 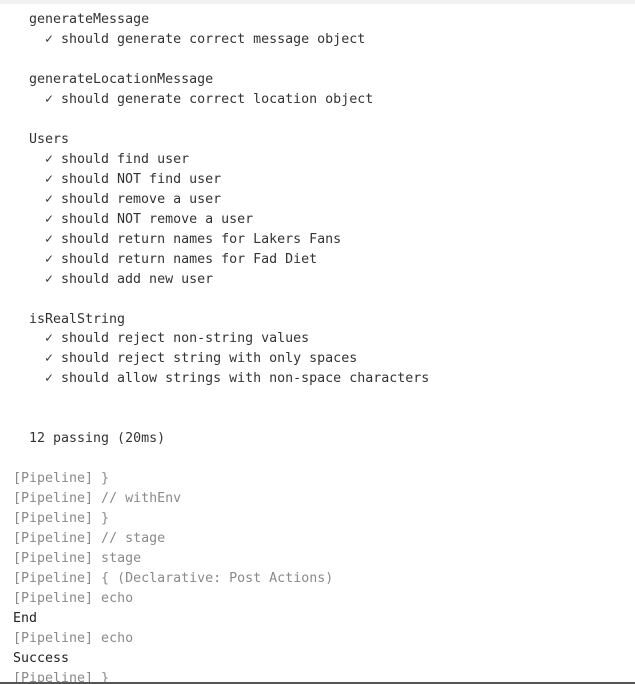 What do you see at coordinates (125, 159) in the screenshot?
I see `test-name: should find user` at bounding box center [125, 159].